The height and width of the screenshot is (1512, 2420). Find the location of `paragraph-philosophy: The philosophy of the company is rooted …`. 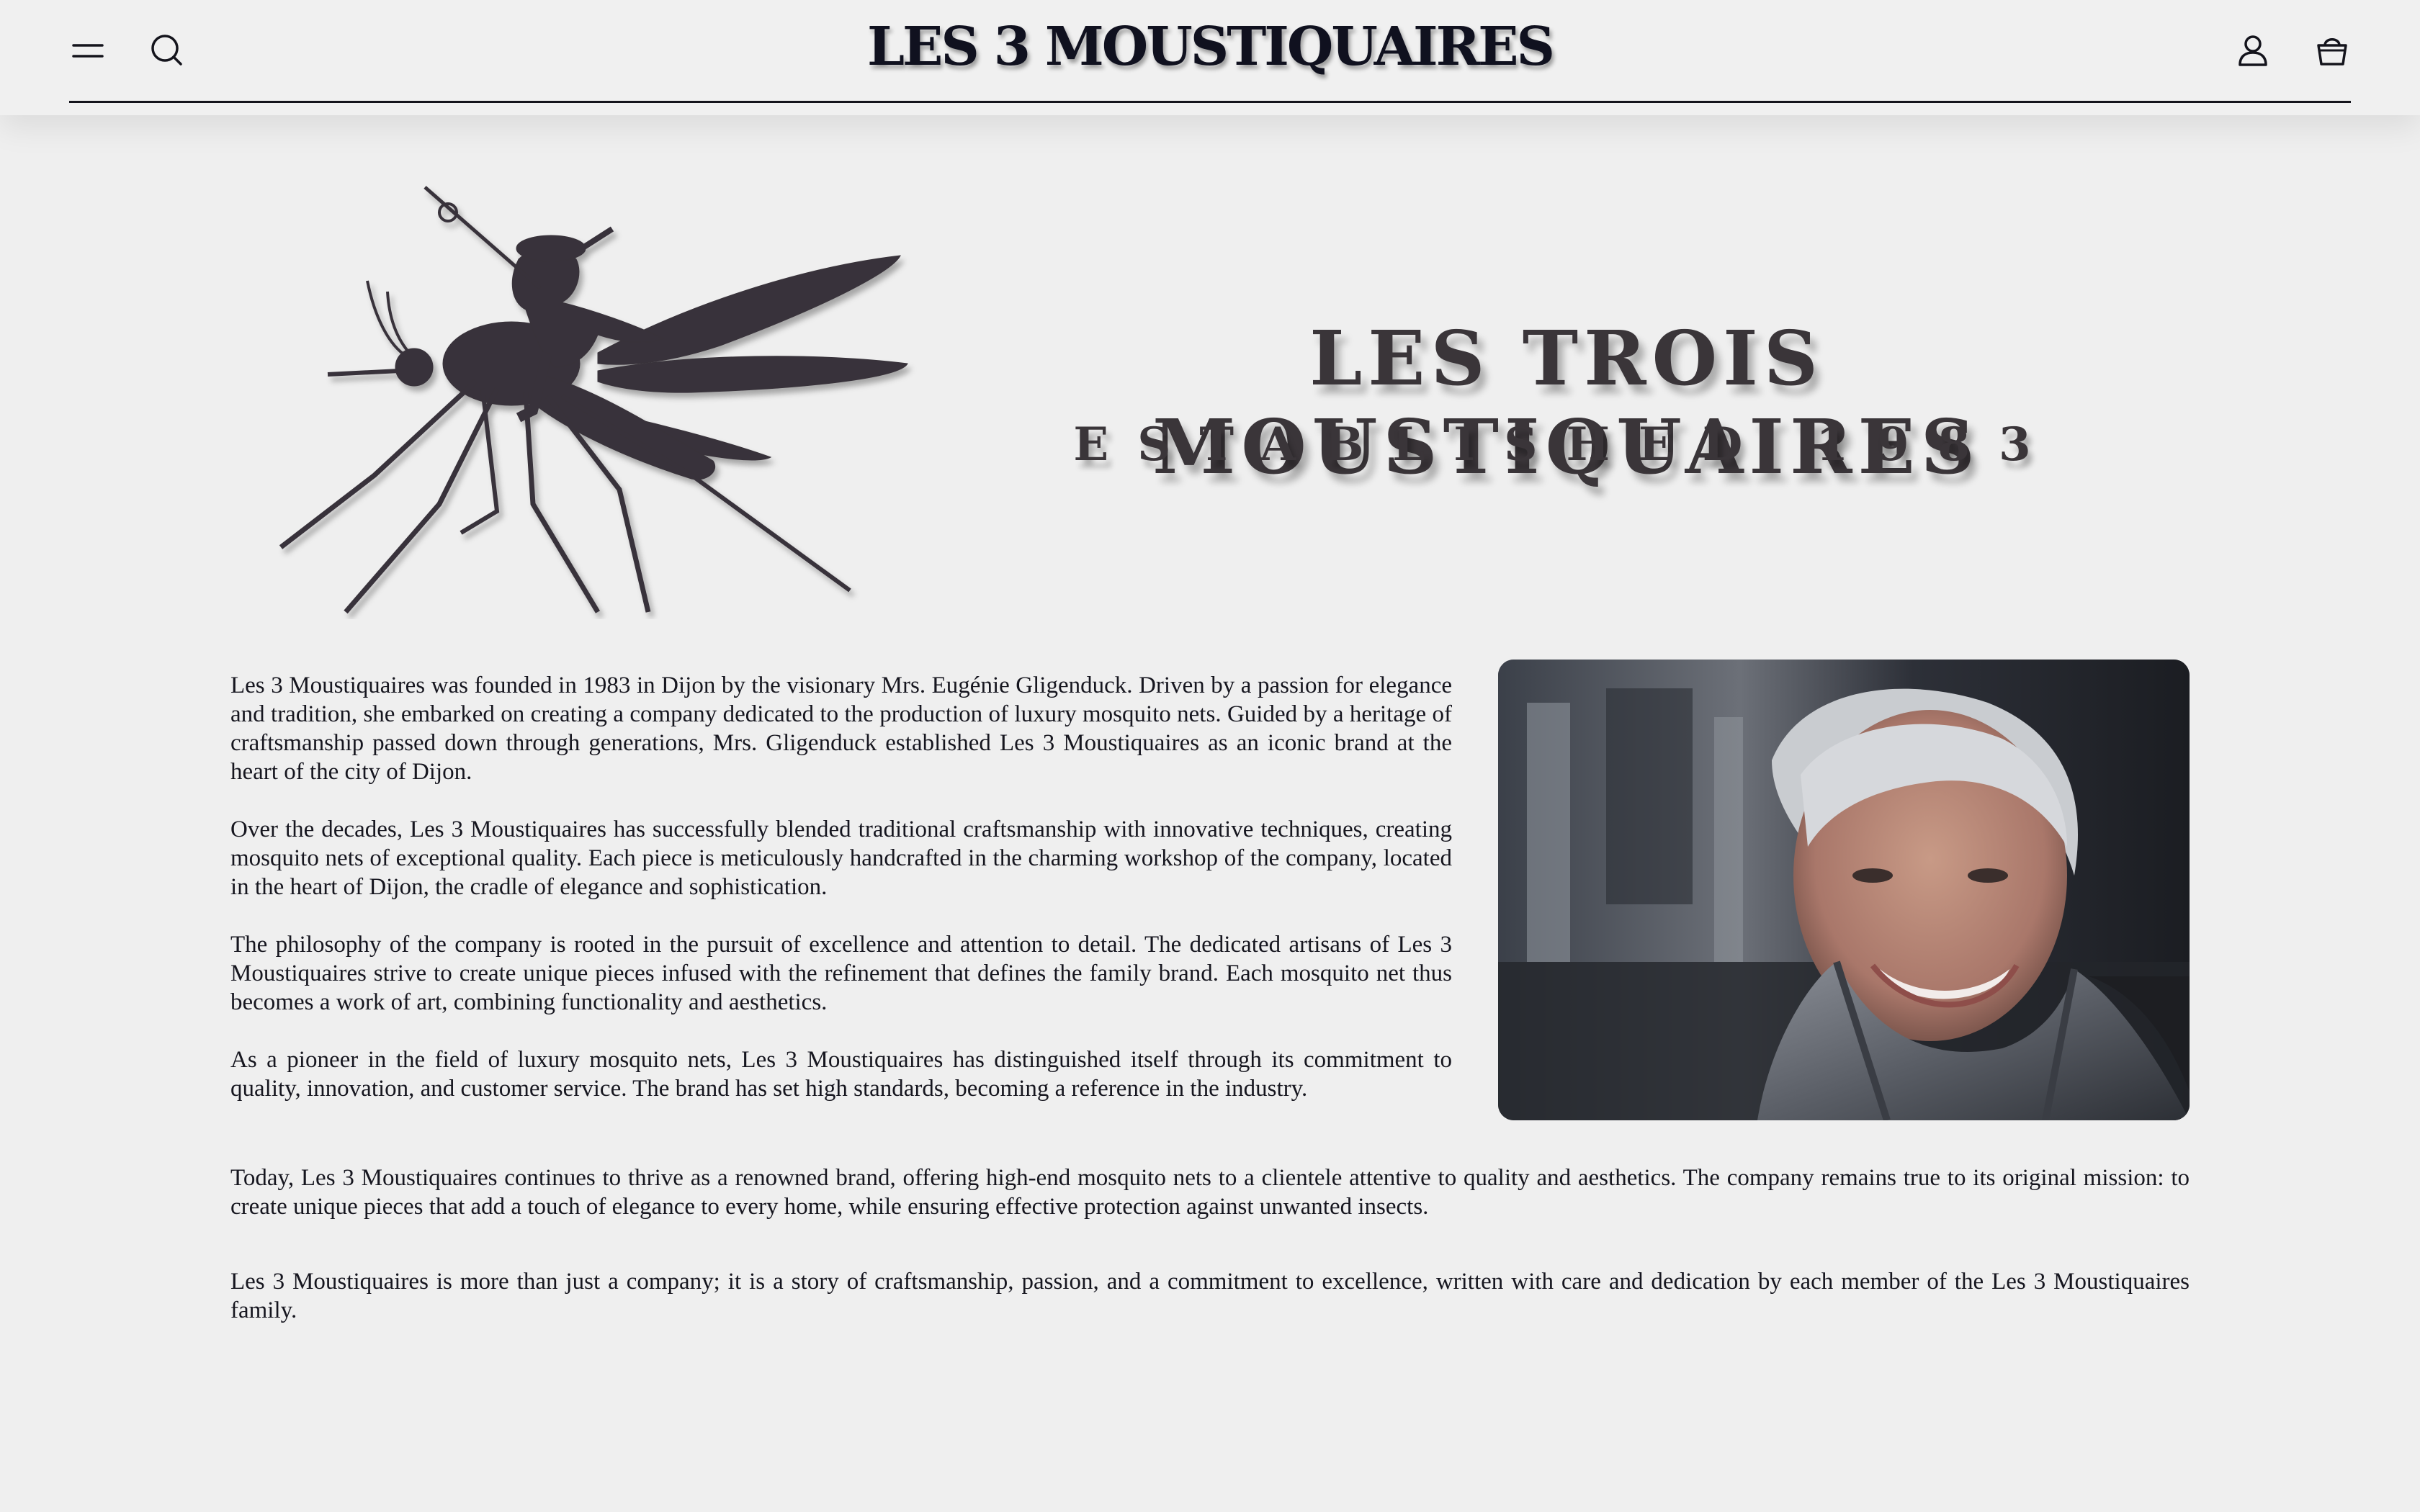

paragraph-philosophy: The philosophy of the company is rooted … is located at coordinates (841, 973).